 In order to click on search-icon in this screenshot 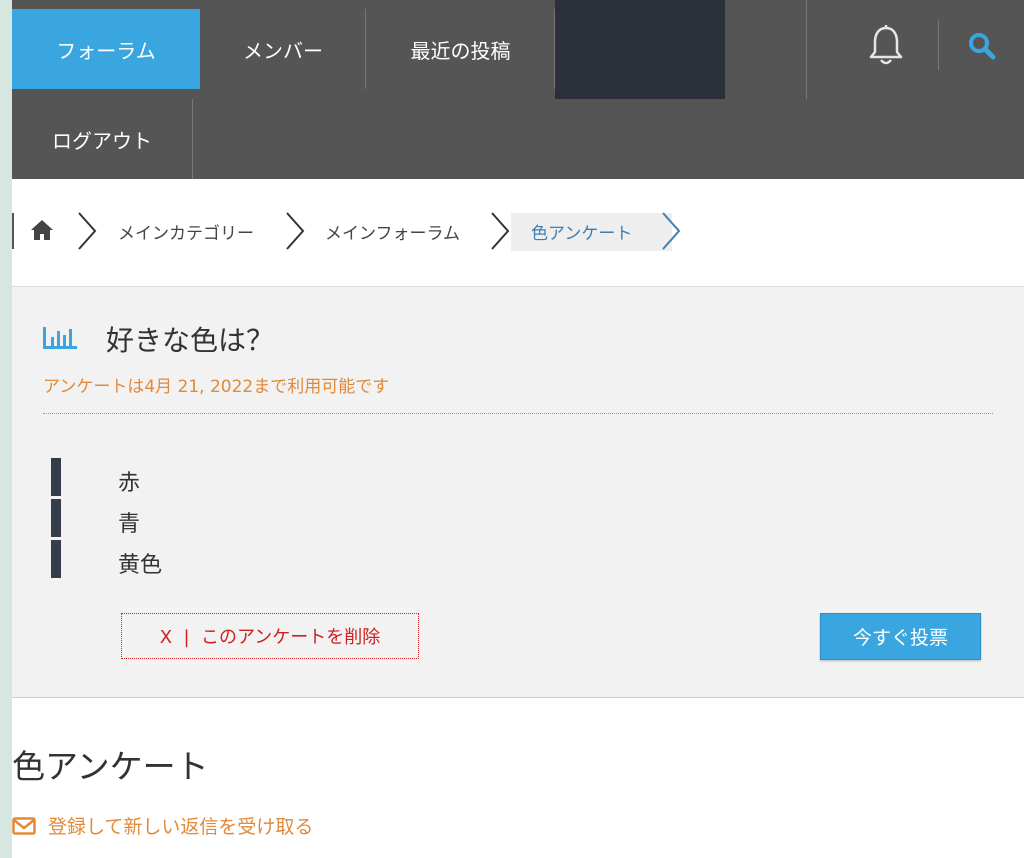, I will do `click(982, 46)`.